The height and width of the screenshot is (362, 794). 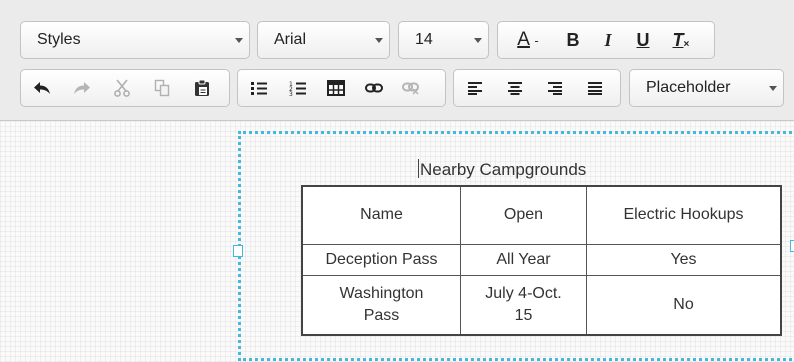 I want to click on cut-button, so click(x=122, y=88).